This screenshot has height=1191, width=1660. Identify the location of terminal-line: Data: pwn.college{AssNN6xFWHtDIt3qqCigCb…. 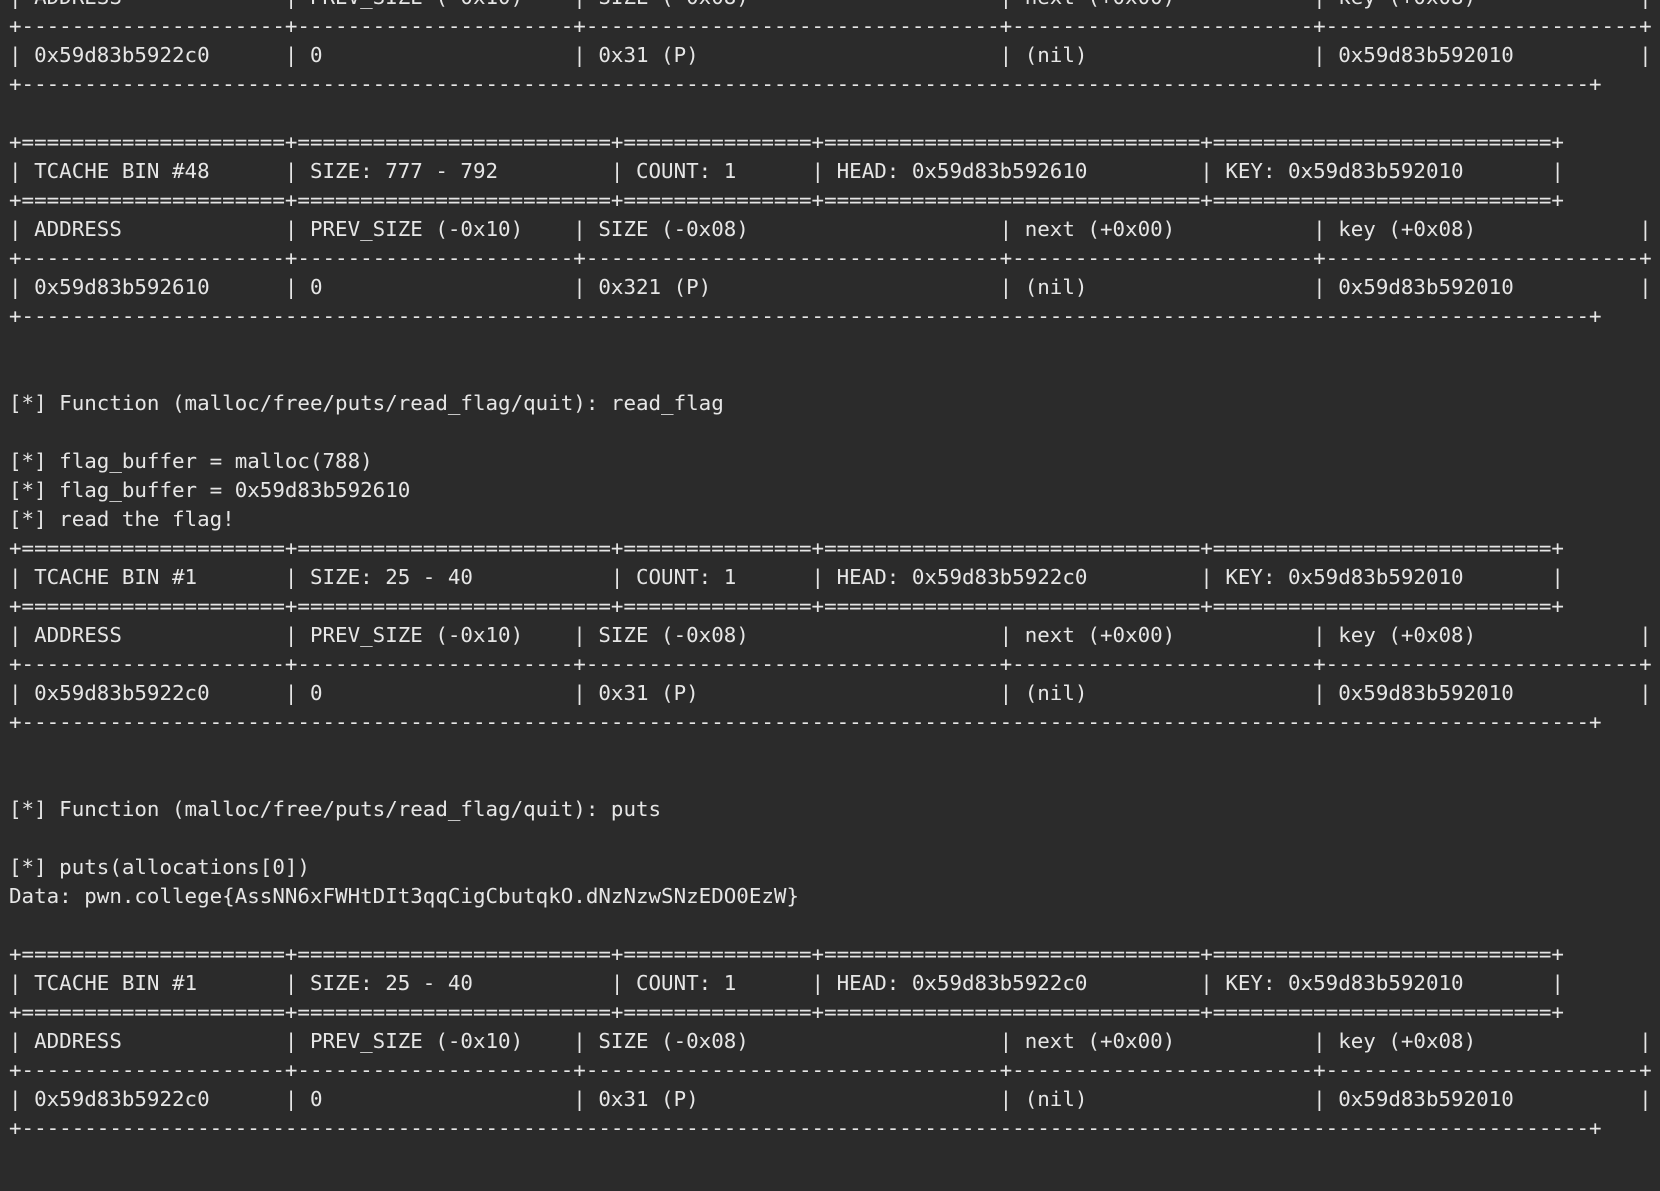
(404, 896).